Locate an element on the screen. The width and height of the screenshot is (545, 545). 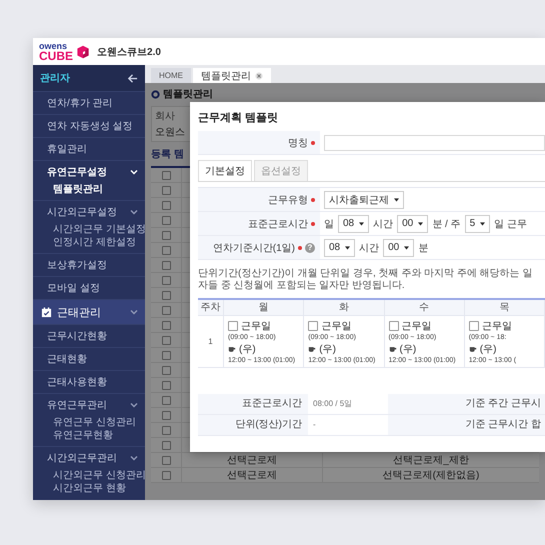
sidebar-item: 시간외근무관리 is located at coordinates (89, 458).